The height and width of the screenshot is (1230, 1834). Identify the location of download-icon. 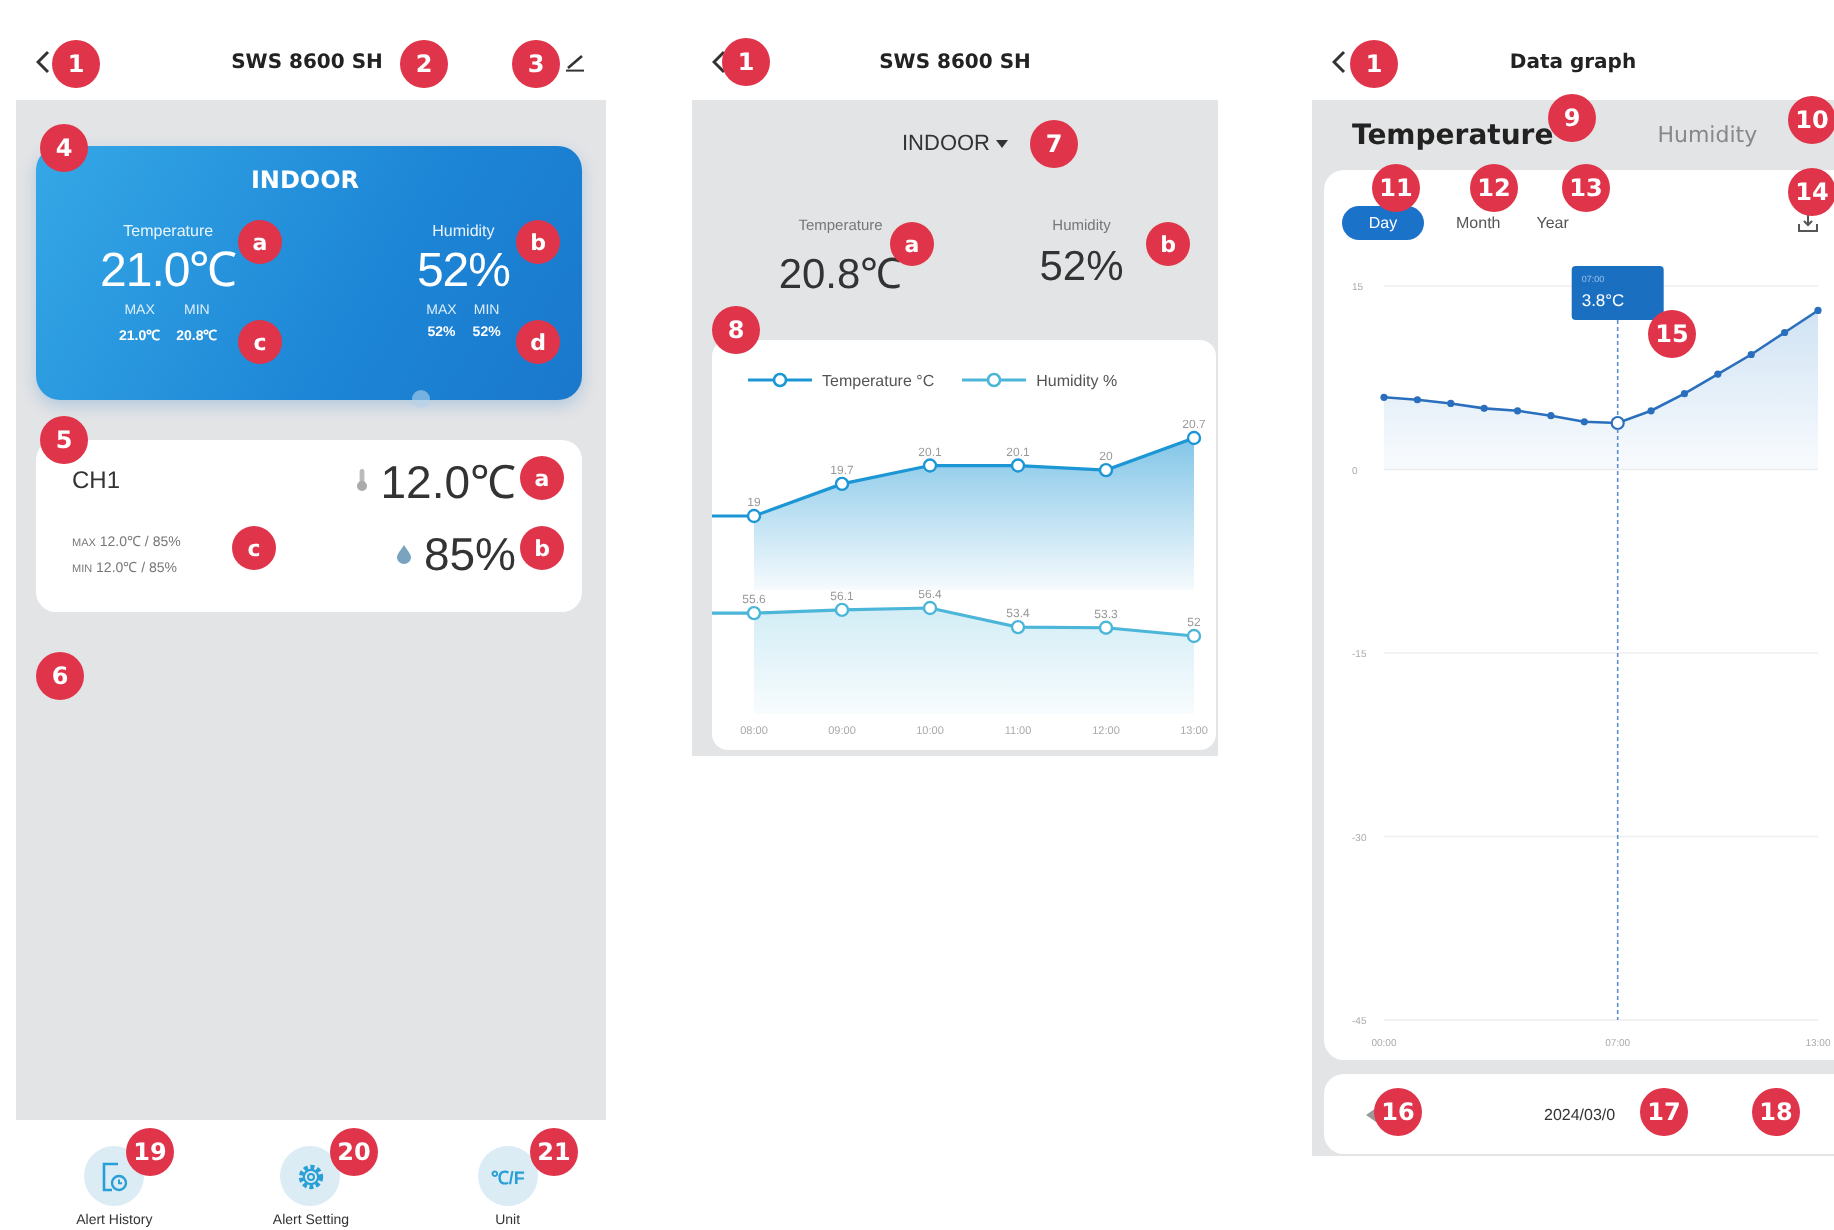
(1808, 223).